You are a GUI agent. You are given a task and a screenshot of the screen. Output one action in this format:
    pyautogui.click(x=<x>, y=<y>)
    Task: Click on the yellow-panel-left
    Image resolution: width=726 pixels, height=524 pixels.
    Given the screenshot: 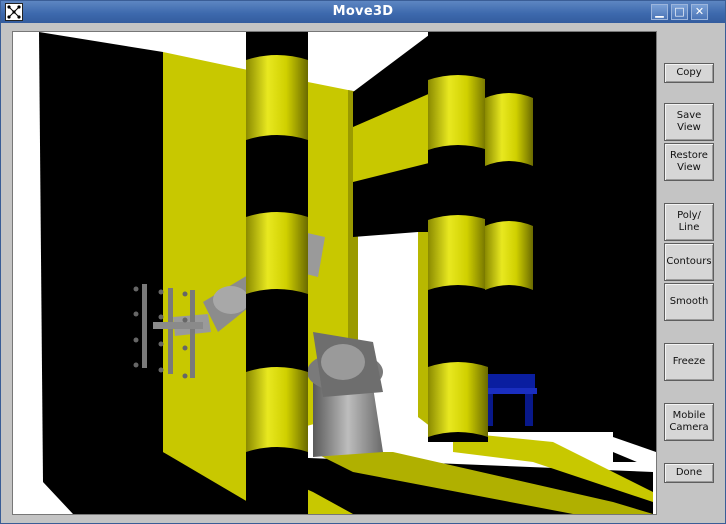 What is the action you would take?
    pyautogui.click(x=205, y=277)
    